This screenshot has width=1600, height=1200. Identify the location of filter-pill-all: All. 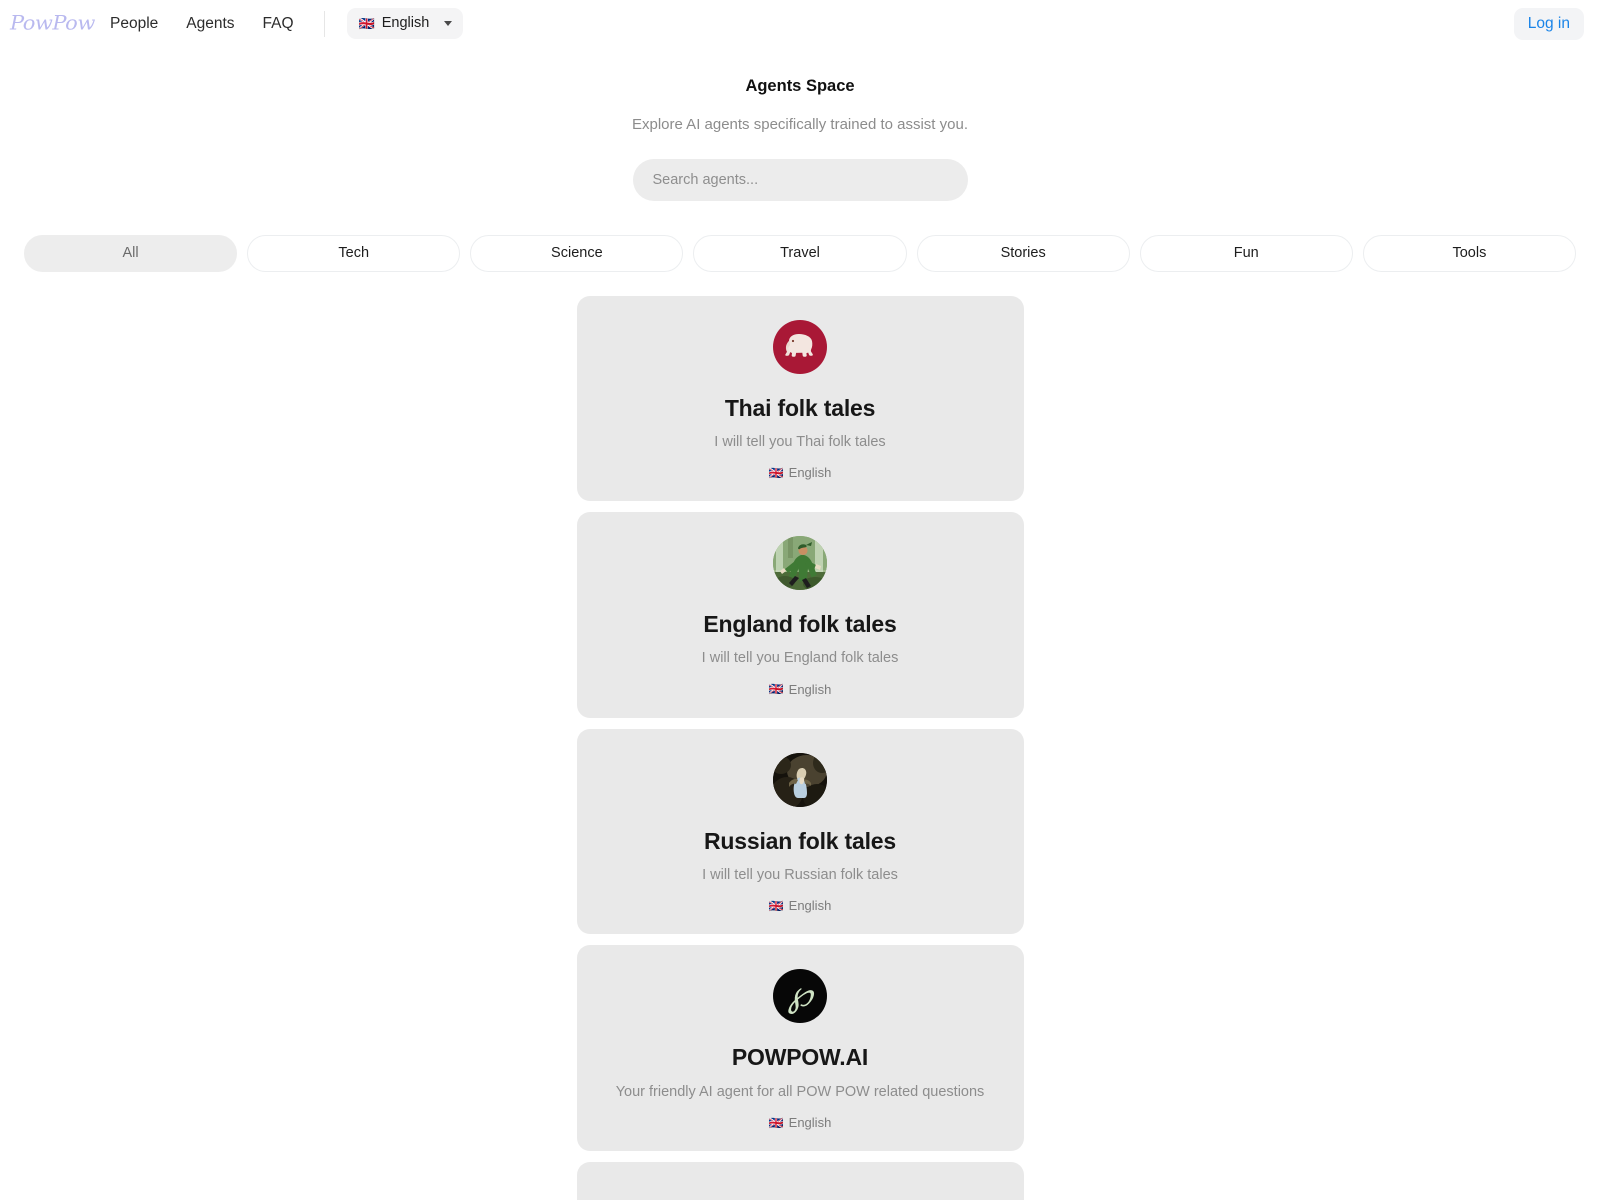
(131, 253).